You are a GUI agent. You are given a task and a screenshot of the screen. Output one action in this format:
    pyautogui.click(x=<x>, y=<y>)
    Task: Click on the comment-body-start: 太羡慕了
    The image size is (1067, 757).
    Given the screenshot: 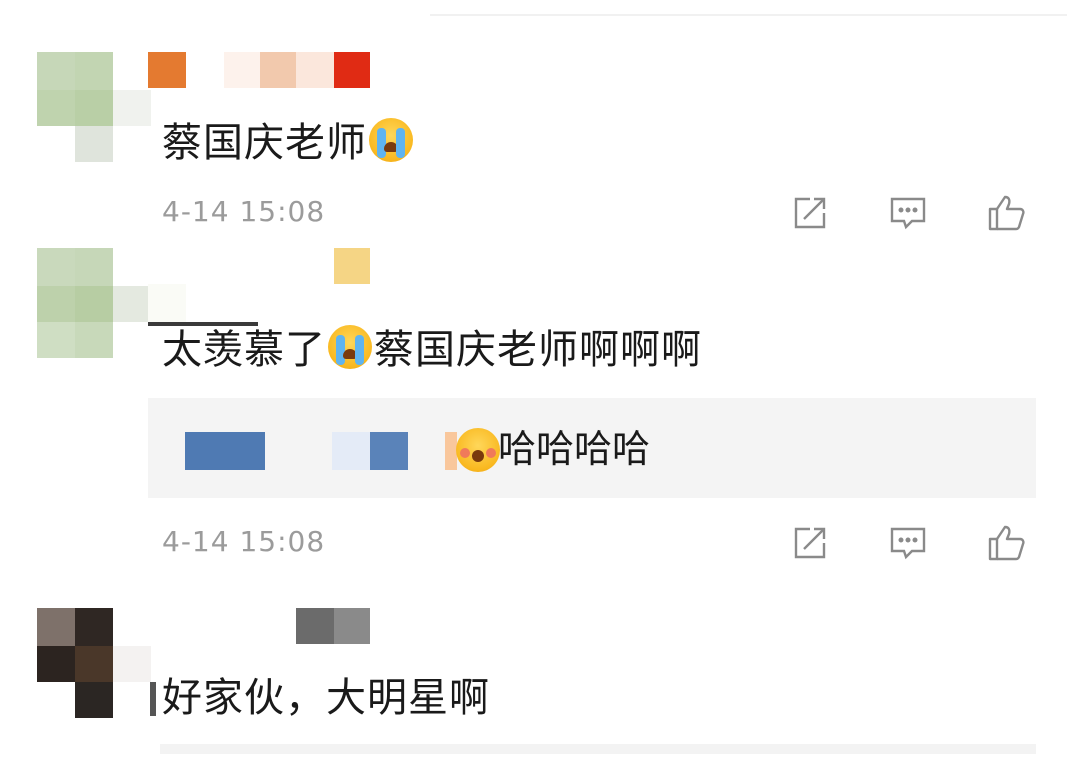 What is the action you would take?
    pyautogui.click(x=244, y=350)
    